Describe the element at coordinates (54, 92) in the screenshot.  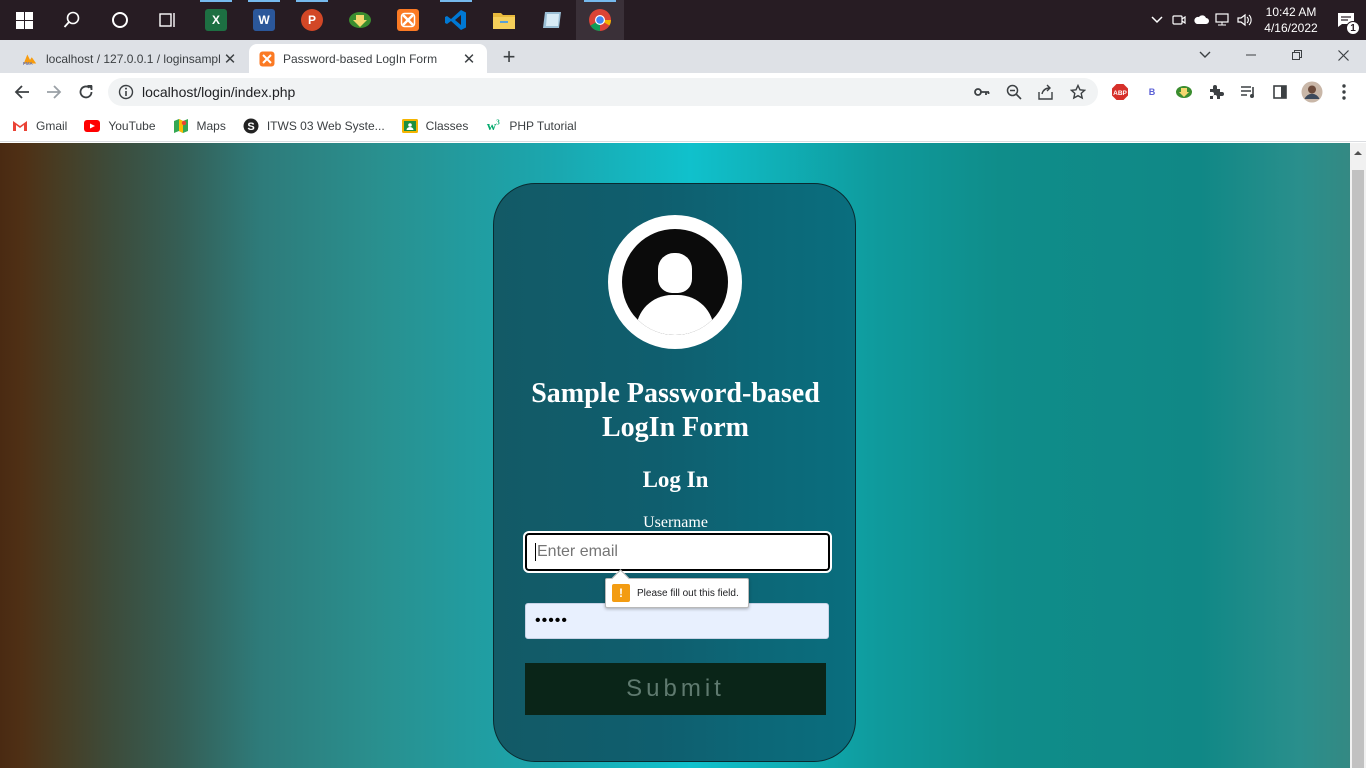
I see `forward-button` at that location.